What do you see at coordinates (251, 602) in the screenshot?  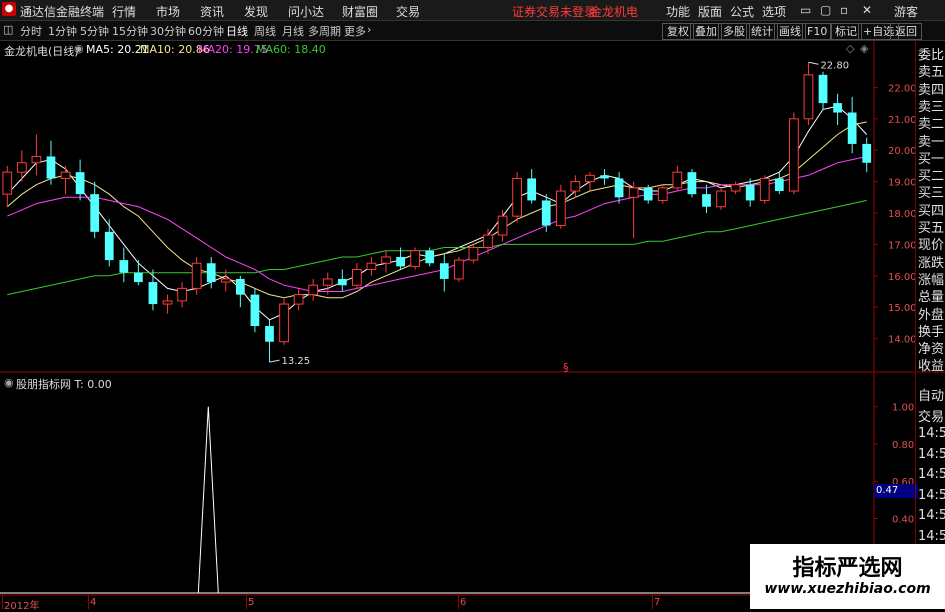 I see `date-axis-label: 5` at bounding box center [251, 602].